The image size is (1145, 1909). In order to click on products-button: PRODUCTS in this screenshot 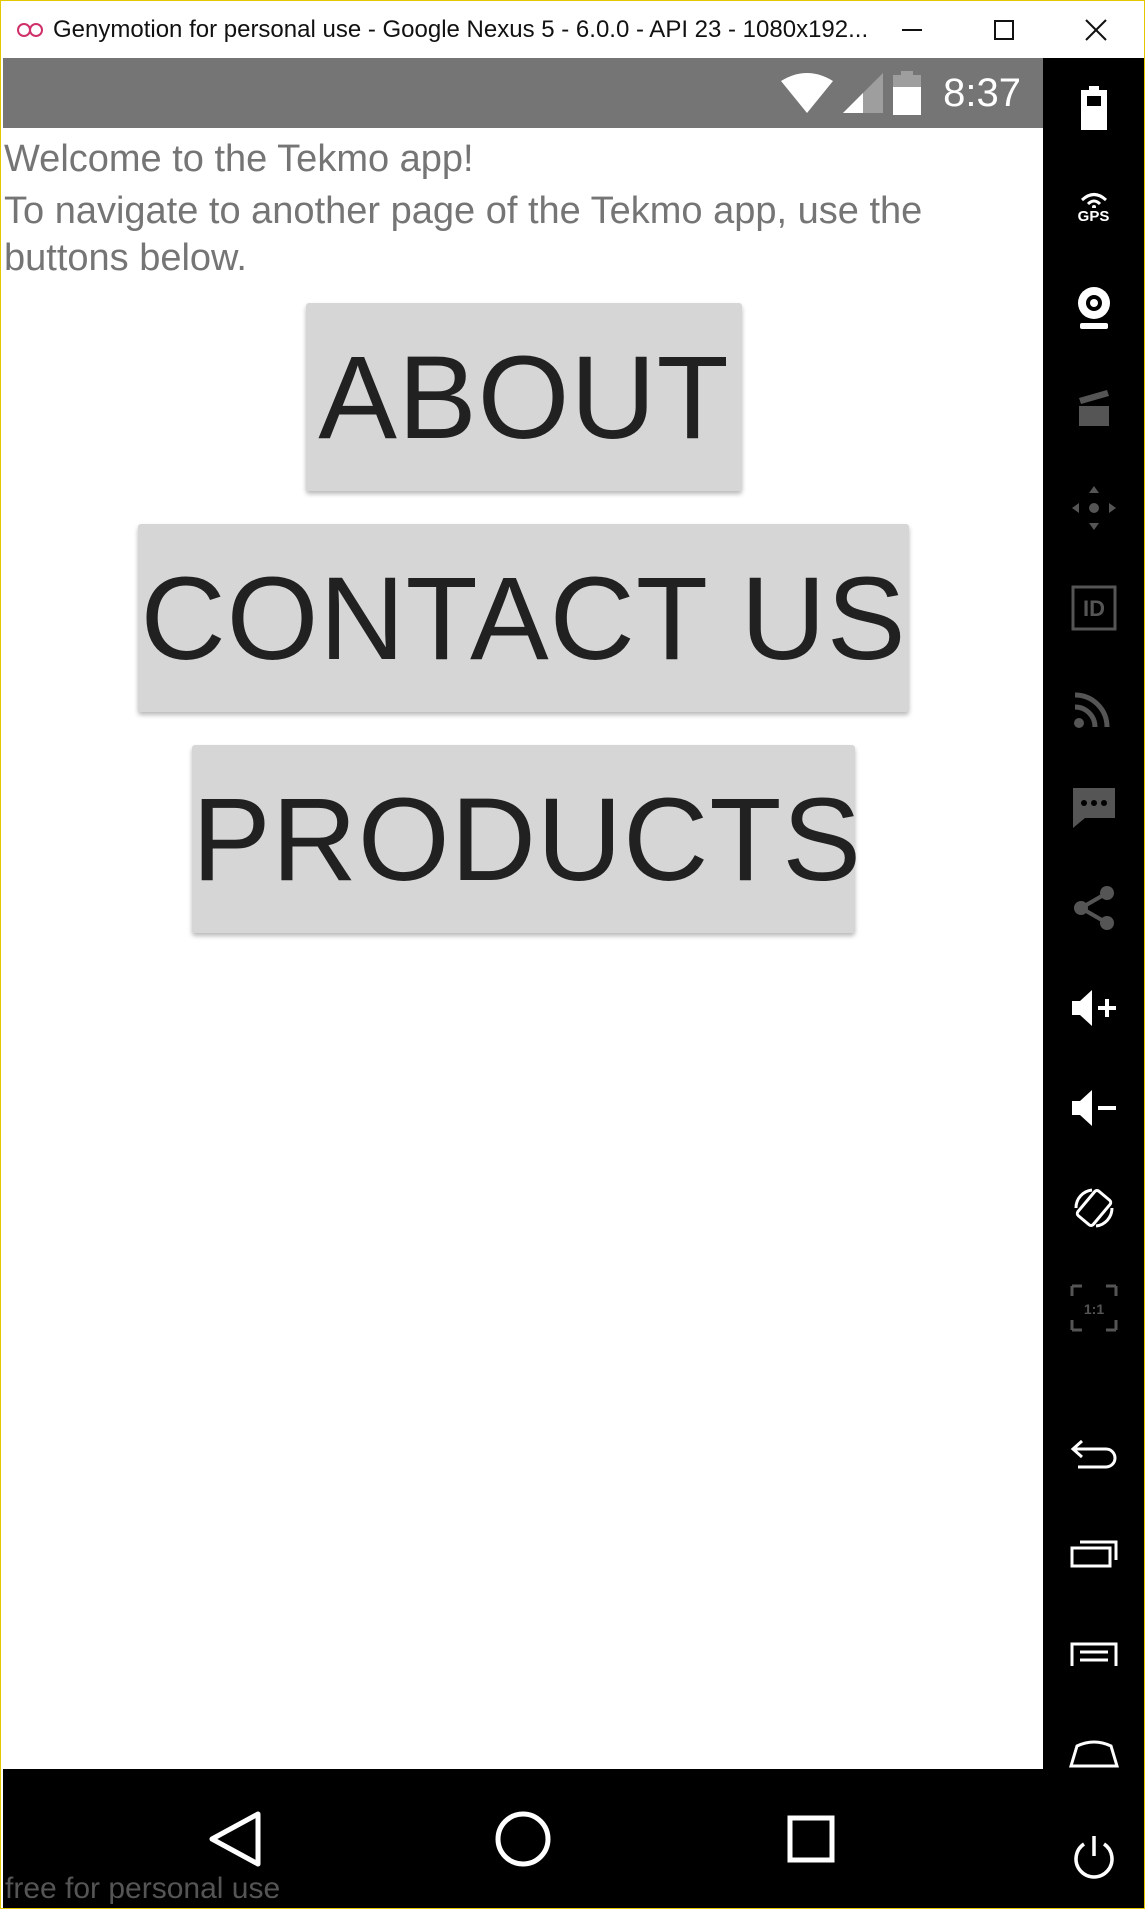, I will do `click(526, 839)`.